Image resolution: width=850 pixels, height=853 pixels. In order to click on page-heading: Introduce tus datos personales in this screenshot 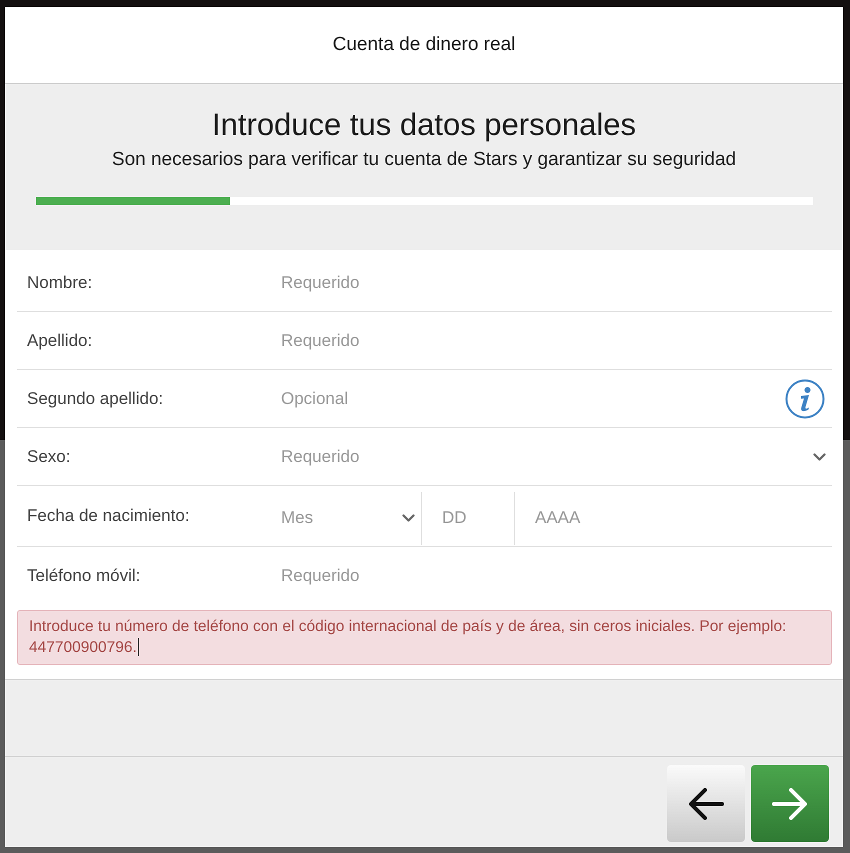, I will do `click(424, 125)`.